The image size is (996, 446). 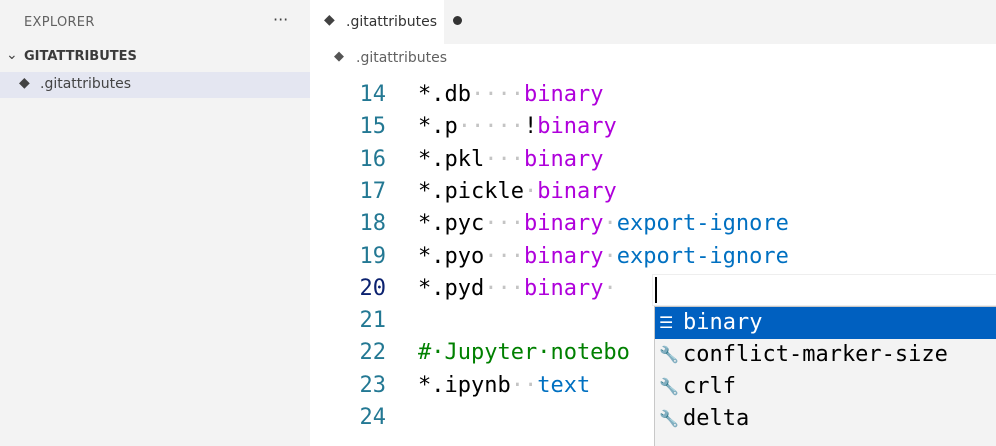 What do you see at coordinates (497, 94) in the screenshot?
I see `whitespace-marker: ····` at bounding box center [497, 94].